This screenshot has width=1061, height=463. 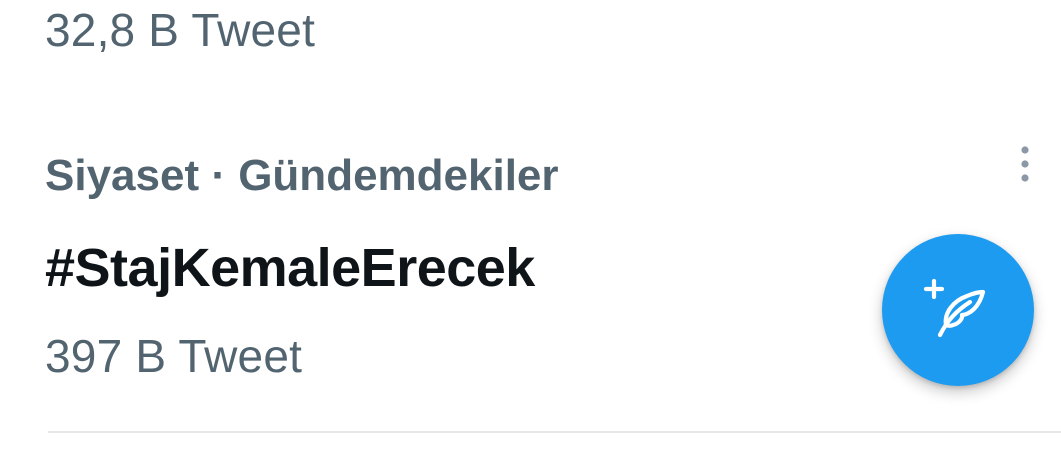 I want to click on trend-title: #StajKemaleErecek, so click(x=290, y=268).